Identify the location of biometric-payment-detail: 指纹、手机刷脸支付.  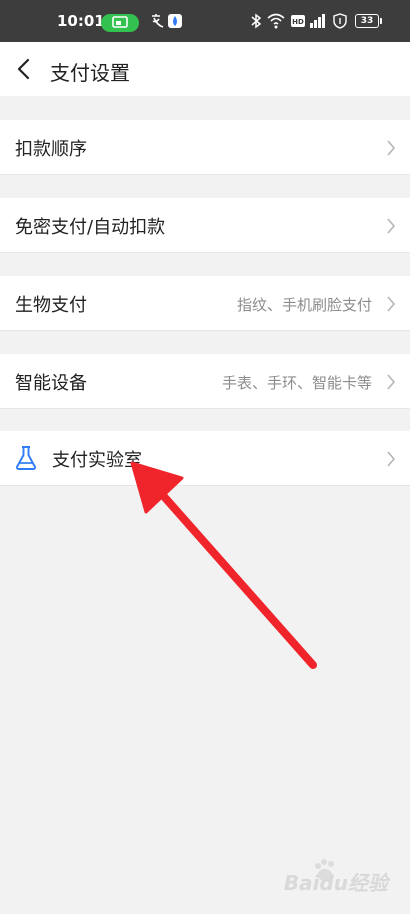
(304, 305).